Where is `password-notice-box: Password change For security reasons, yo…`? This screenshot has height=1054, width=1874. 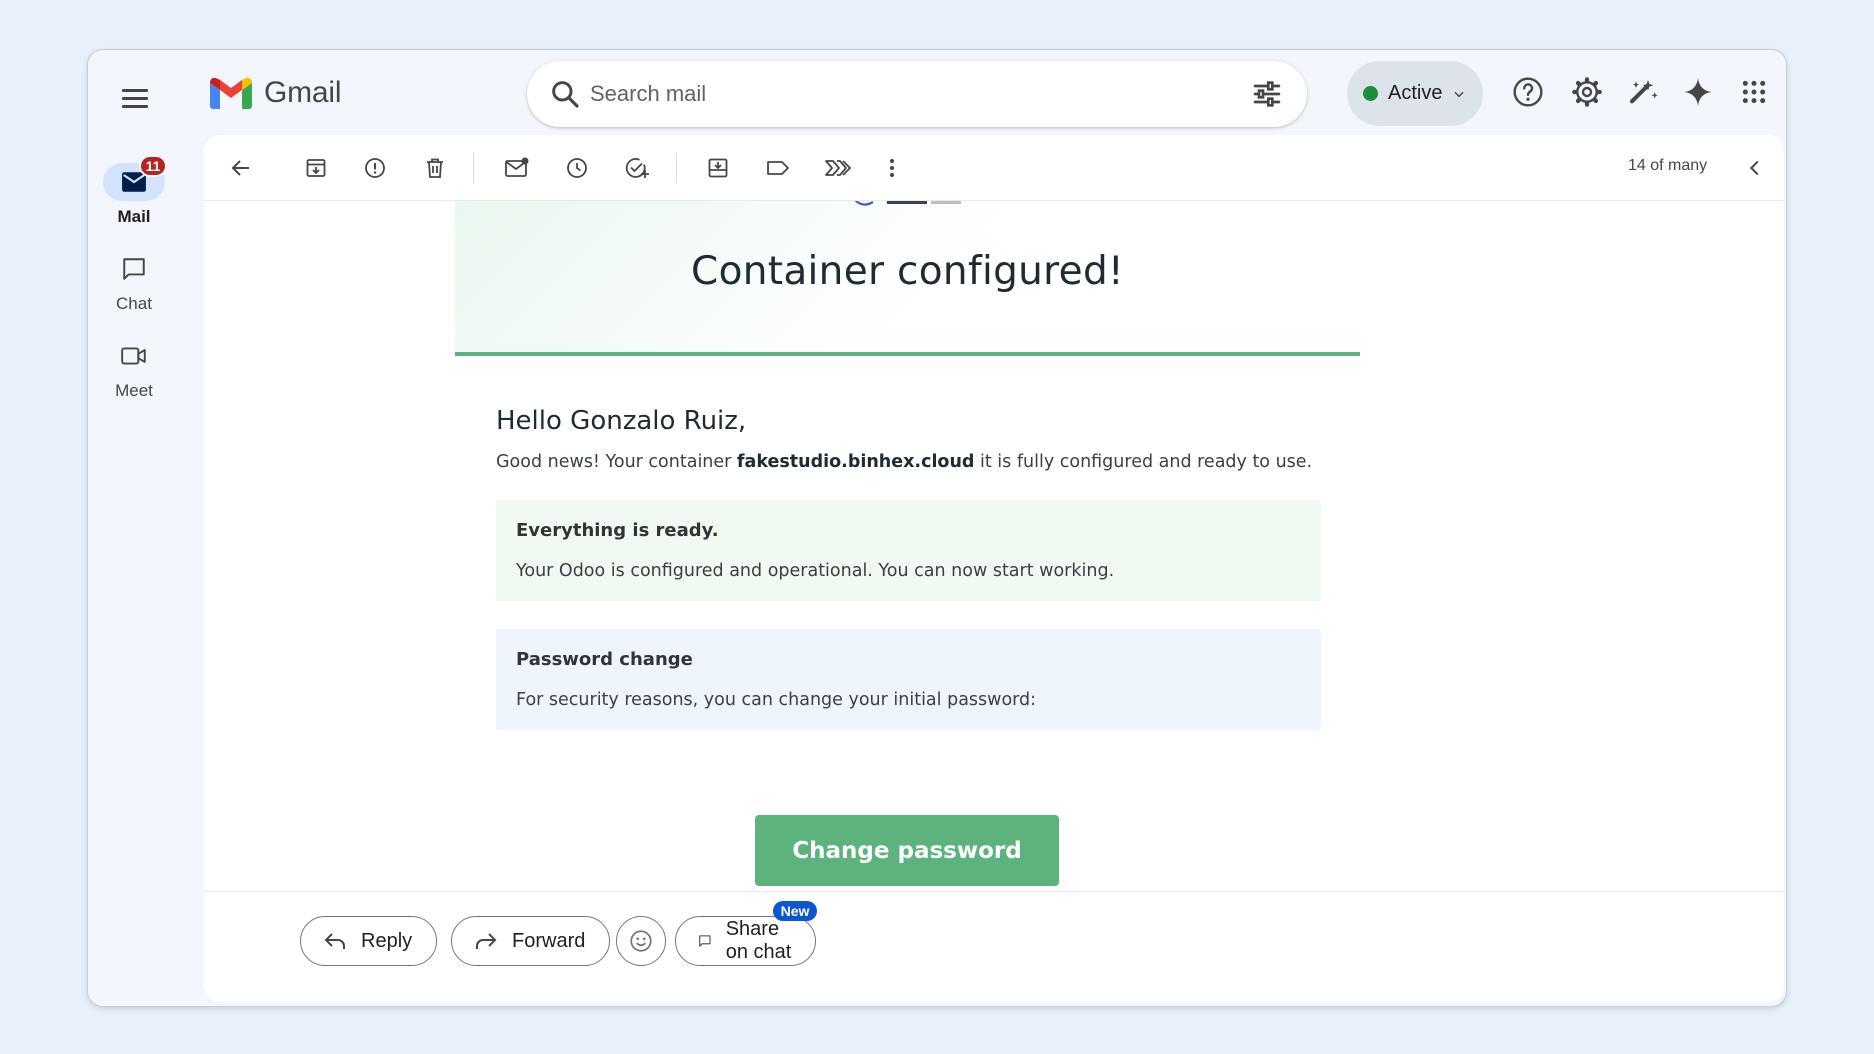
password-notice-box: Password change For security reasons, yo… is located at coordinates (908, 679).